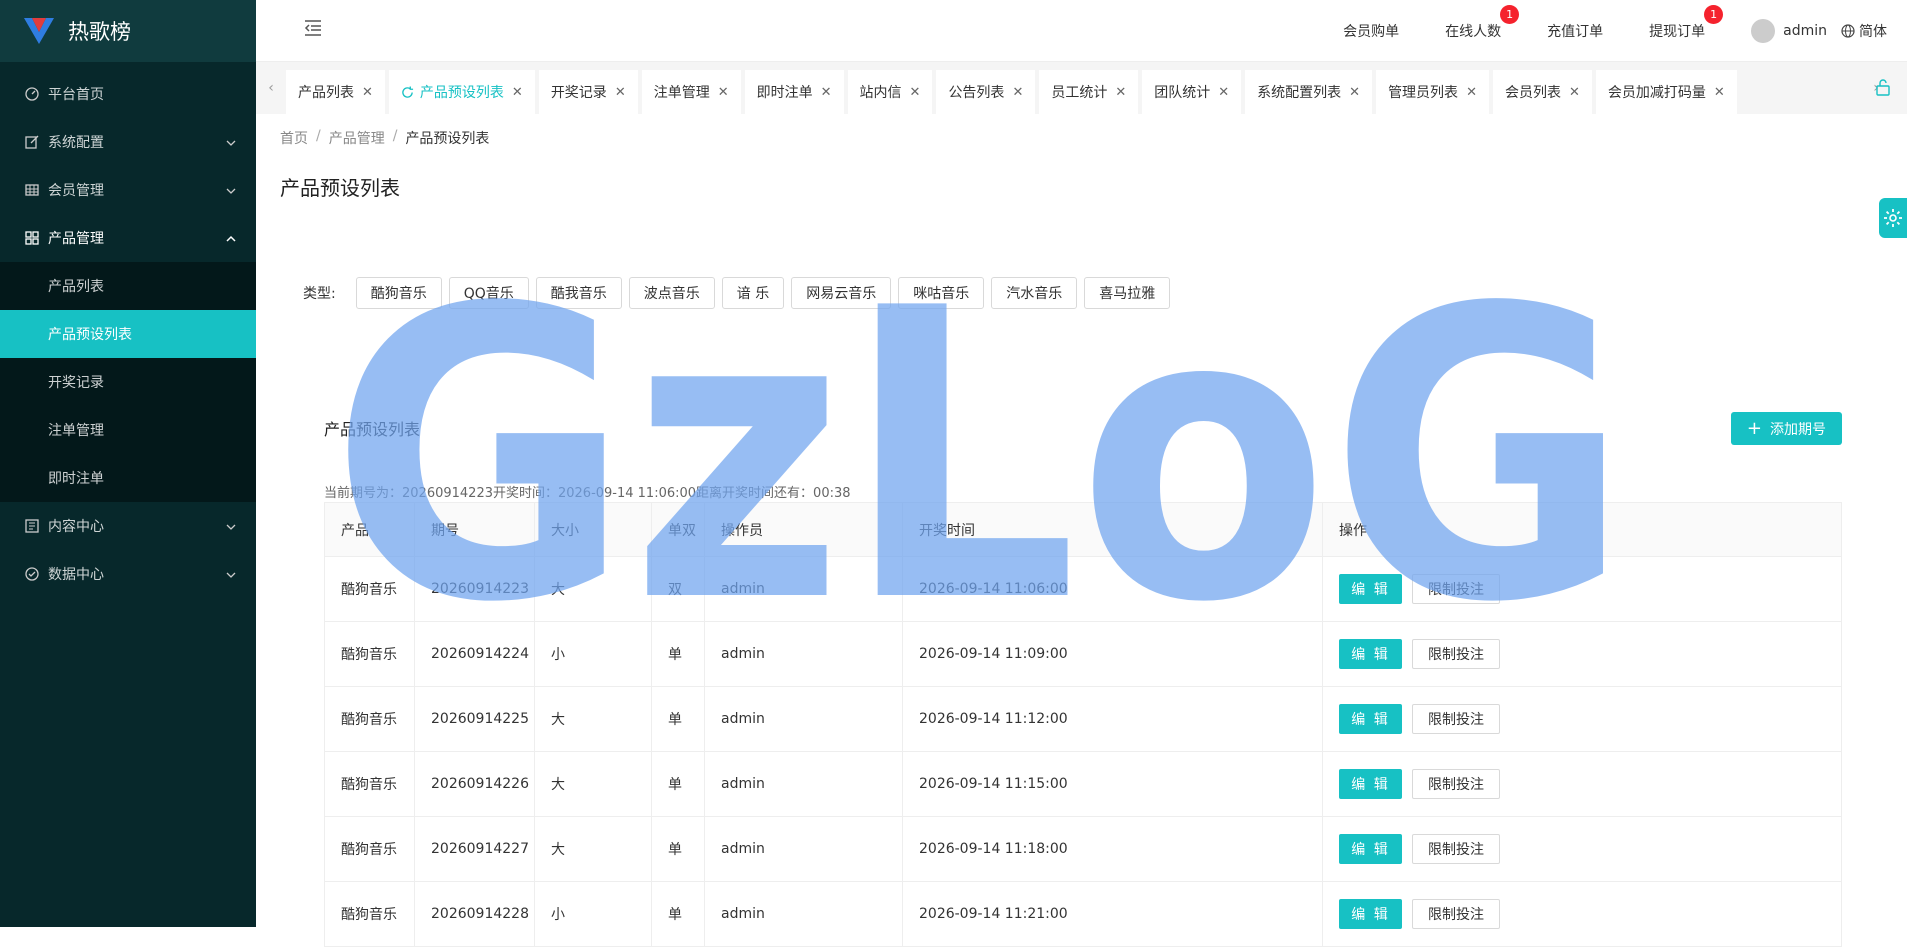 This screenshot has height=947, width=1907. Describe the element at coordinates (128, 478) in the screenshot. I see `sidebar-subitem-live-bets: 即时注单` at that location.